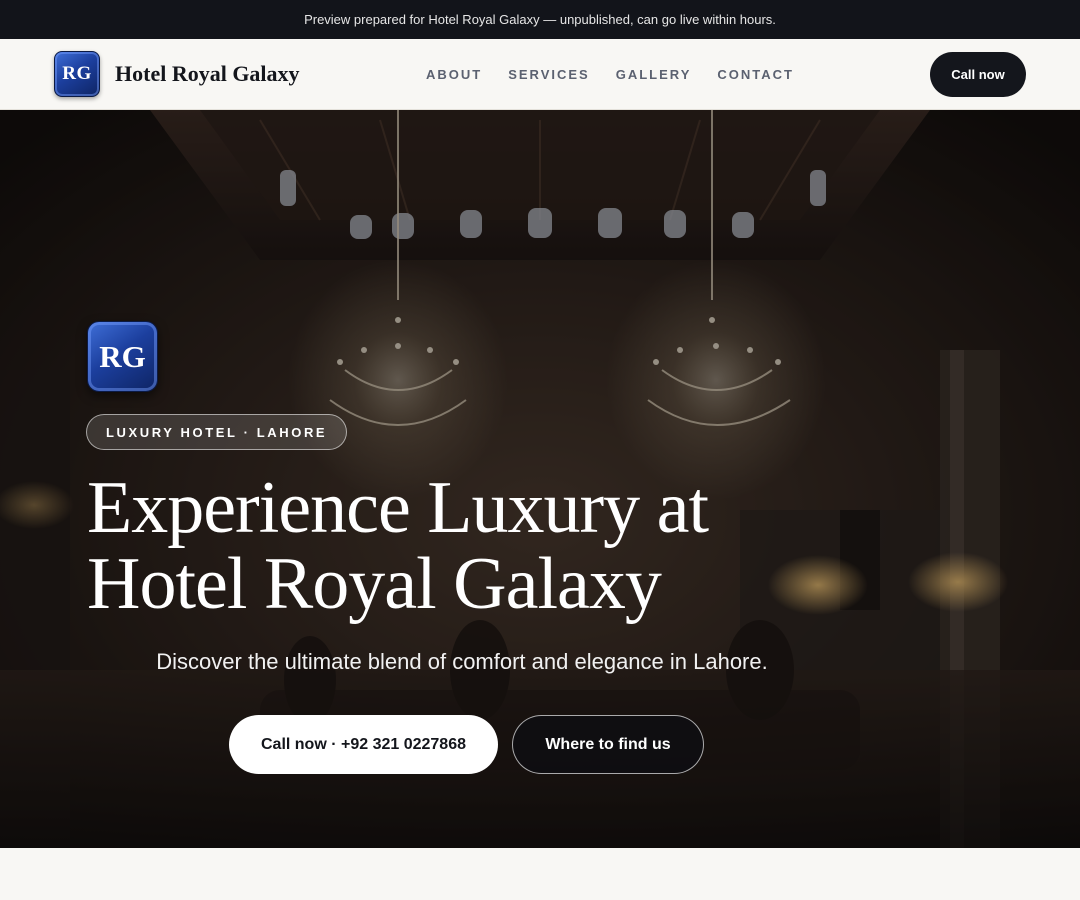  Describe the element at coordinates (755, 74) in the screenshot. I see `nav-link-contact: CONTACT` at that location.